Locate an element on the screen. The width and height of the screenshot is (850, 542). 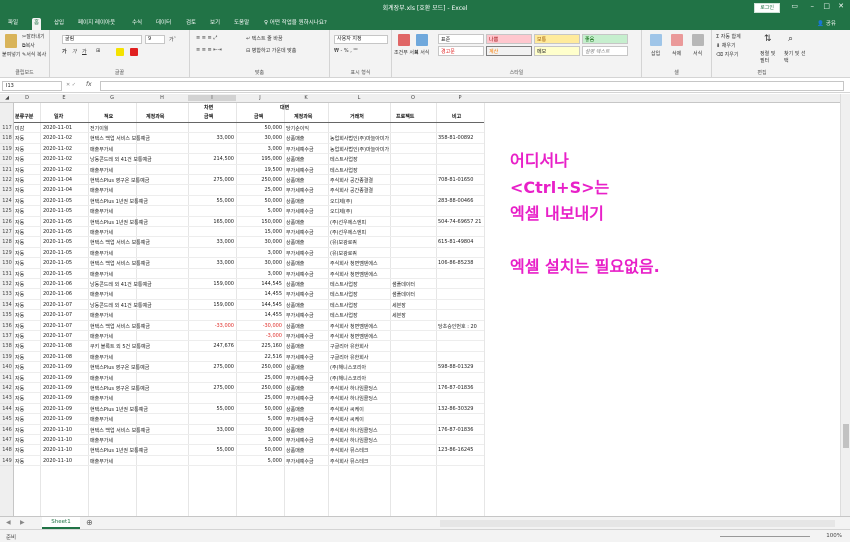
italic-button: 가 is located at coordinates (74, 51).